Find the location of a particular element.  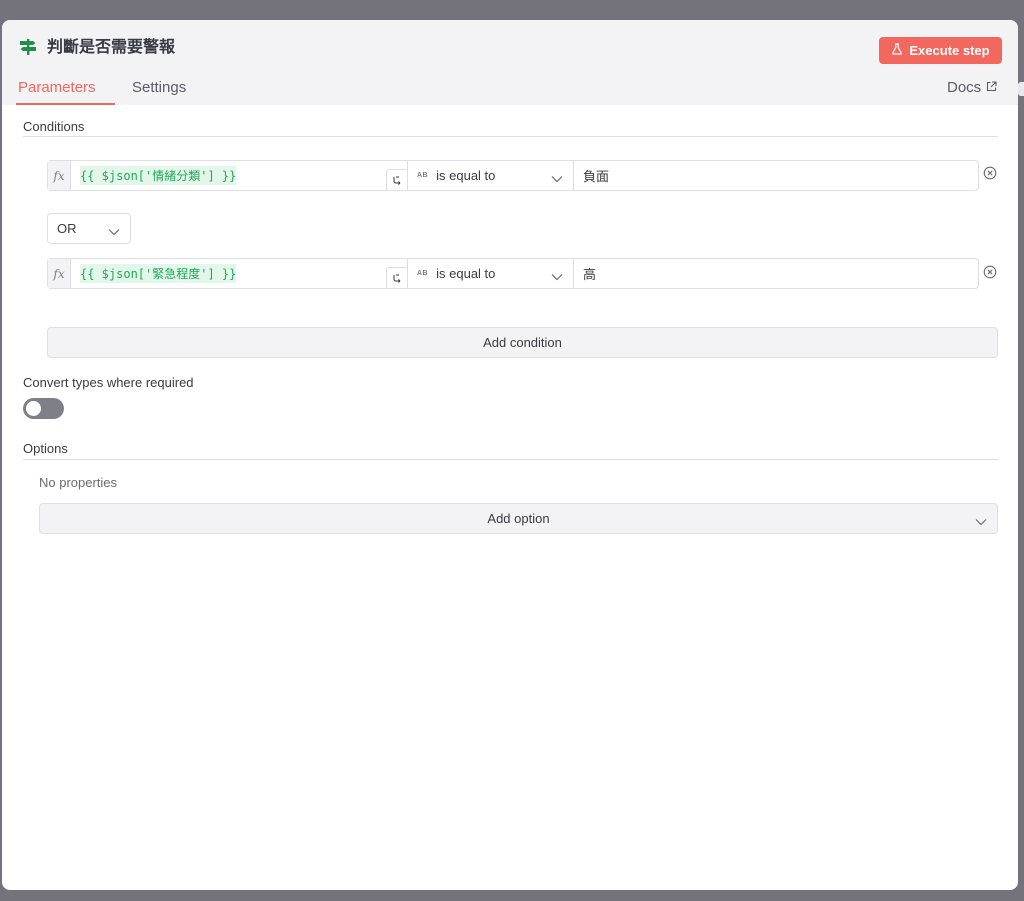

active-tab-indicator is located at coordinates (65, 104).